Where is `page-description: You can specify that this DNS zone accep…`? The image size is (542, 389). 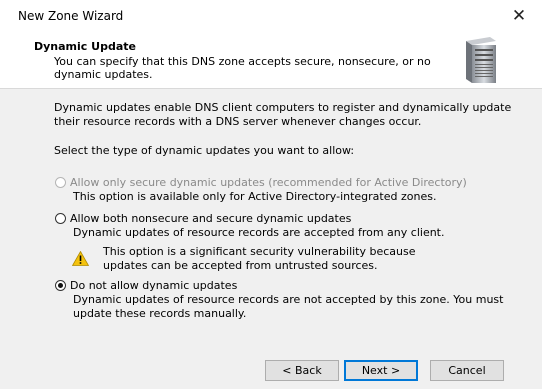 page-description: You can specify that this DNS zone accep… is located at coordinates (242, 68).